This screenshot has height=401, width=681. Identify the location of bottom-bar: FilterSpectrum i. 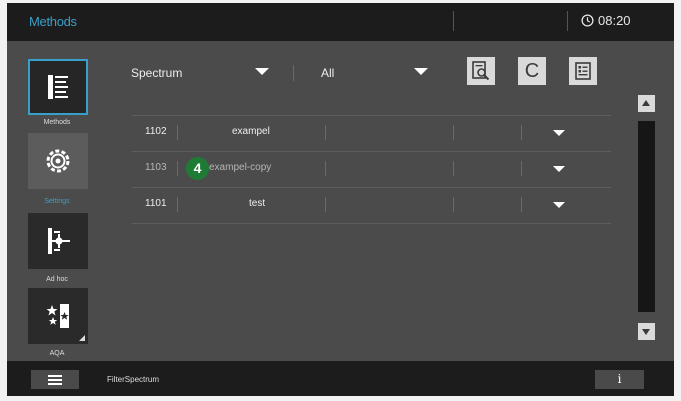
(340, 378).